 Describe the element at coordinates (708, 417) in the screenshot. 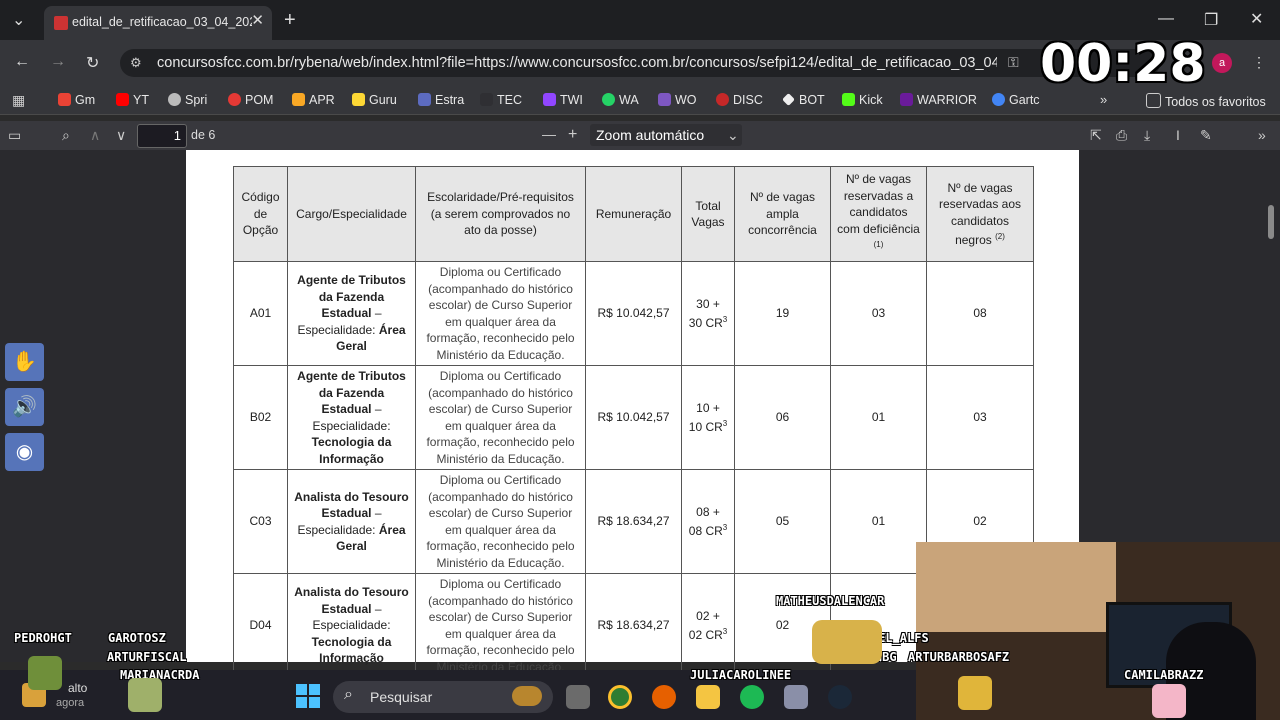

I see `cell-total: 10 + 10 CR3` at that location.